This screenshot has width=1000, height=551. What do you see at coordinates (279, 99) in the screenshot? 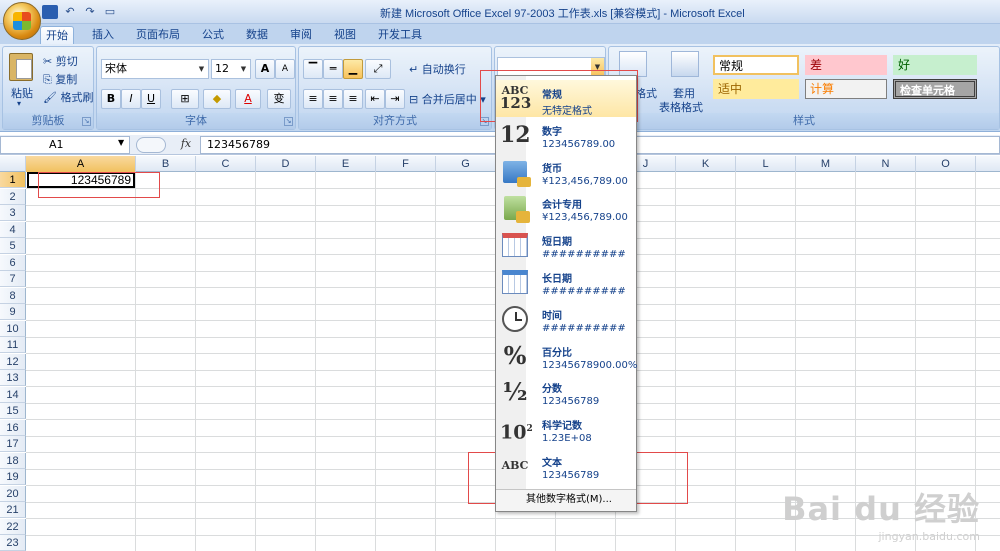
I see `phonetic-button: 变` at bounding box center [279, 99].